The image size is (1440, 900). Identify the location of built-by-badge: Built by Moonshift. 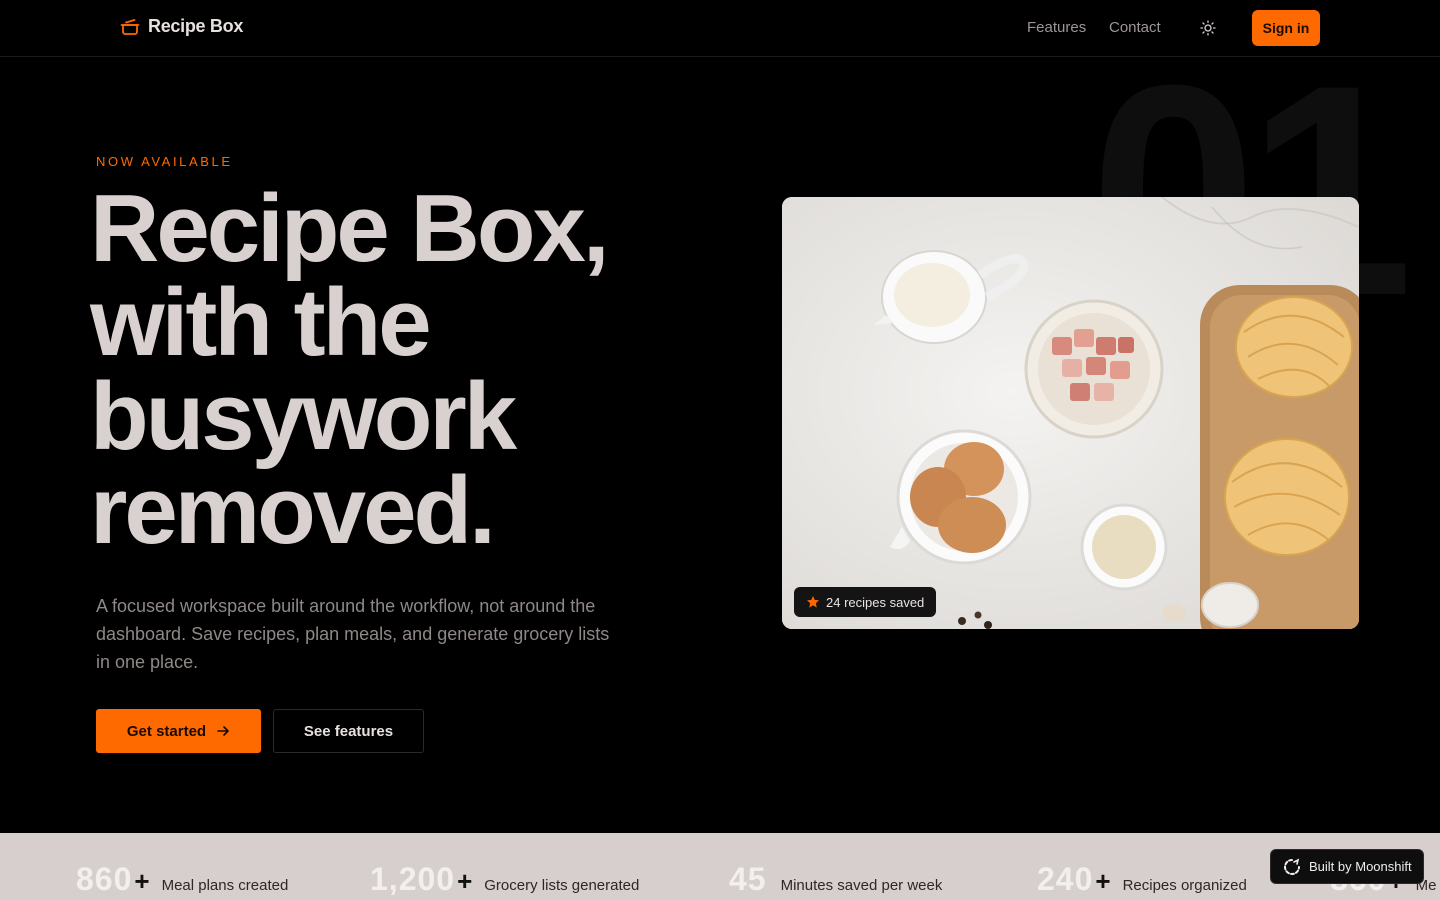
(1347, 866).